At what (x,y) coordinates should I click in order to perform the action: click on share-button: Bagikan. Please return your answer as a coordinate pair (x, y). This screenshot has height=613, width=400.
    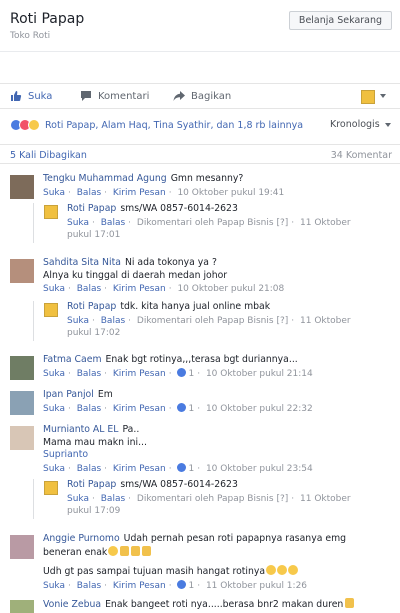
    Looking at the image, I should click on (202, 96).